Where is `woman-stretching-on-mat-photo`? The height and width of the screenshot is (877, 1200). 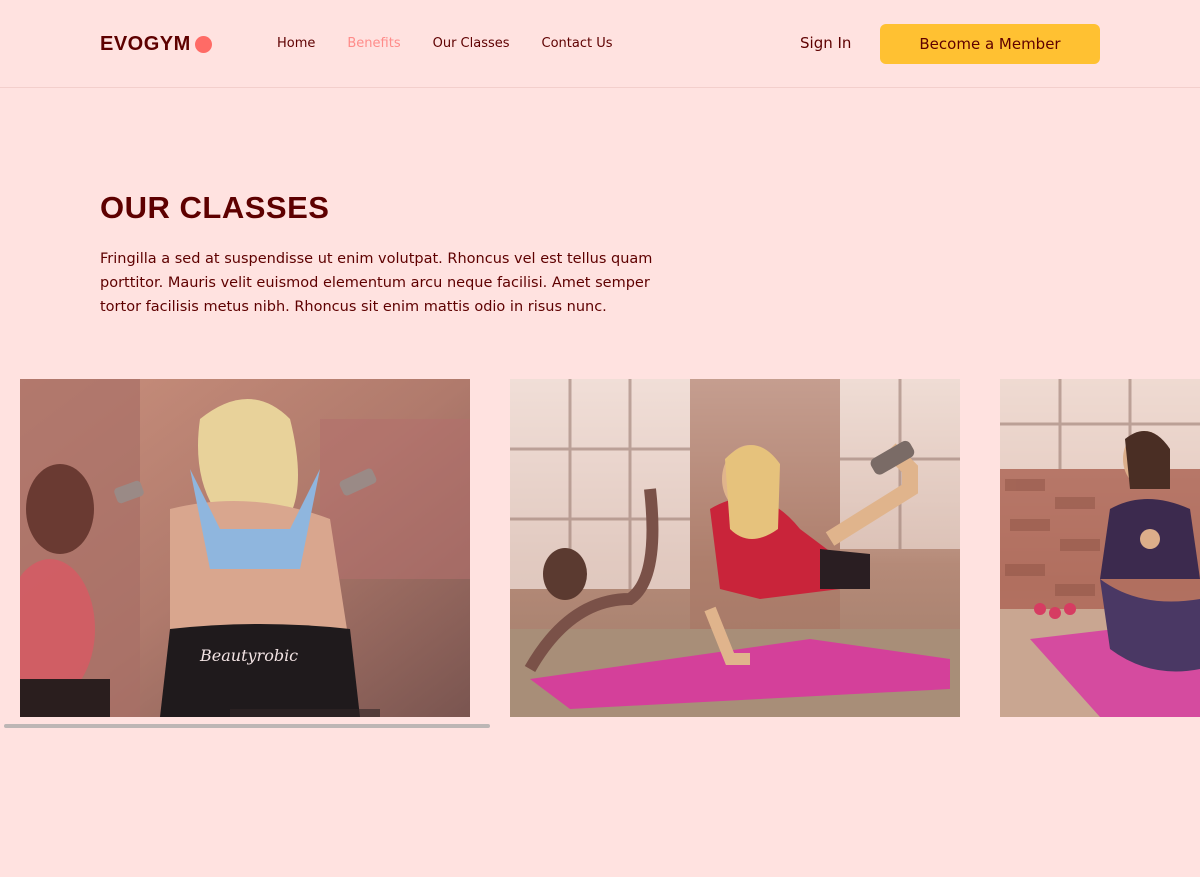
woman-stretching-on-mat-photo is located at coordinates (1100, 548).